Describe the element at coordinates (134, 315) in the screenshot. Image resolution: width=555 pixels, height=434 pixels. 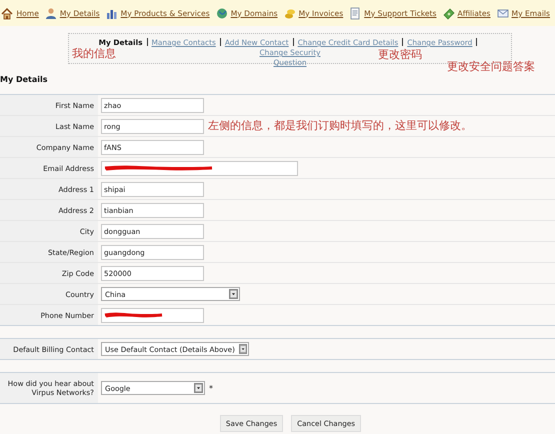
I see `redaction-scribble` at that location.